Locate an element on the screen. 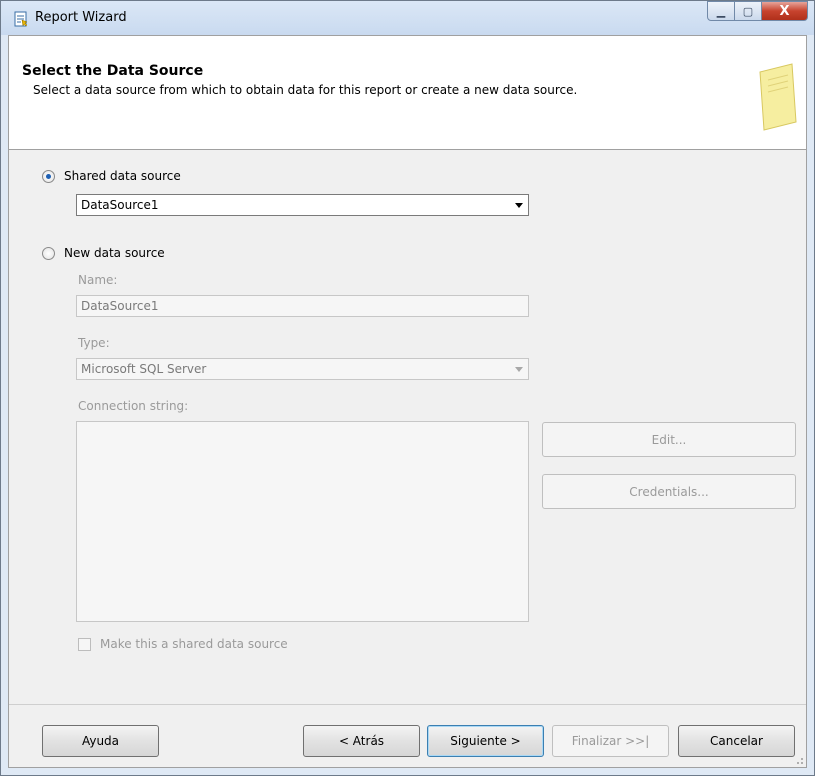 The height and width of the screenshot is (776, 815). maximize-icon: ▢ is located at coordinates (748, 11).